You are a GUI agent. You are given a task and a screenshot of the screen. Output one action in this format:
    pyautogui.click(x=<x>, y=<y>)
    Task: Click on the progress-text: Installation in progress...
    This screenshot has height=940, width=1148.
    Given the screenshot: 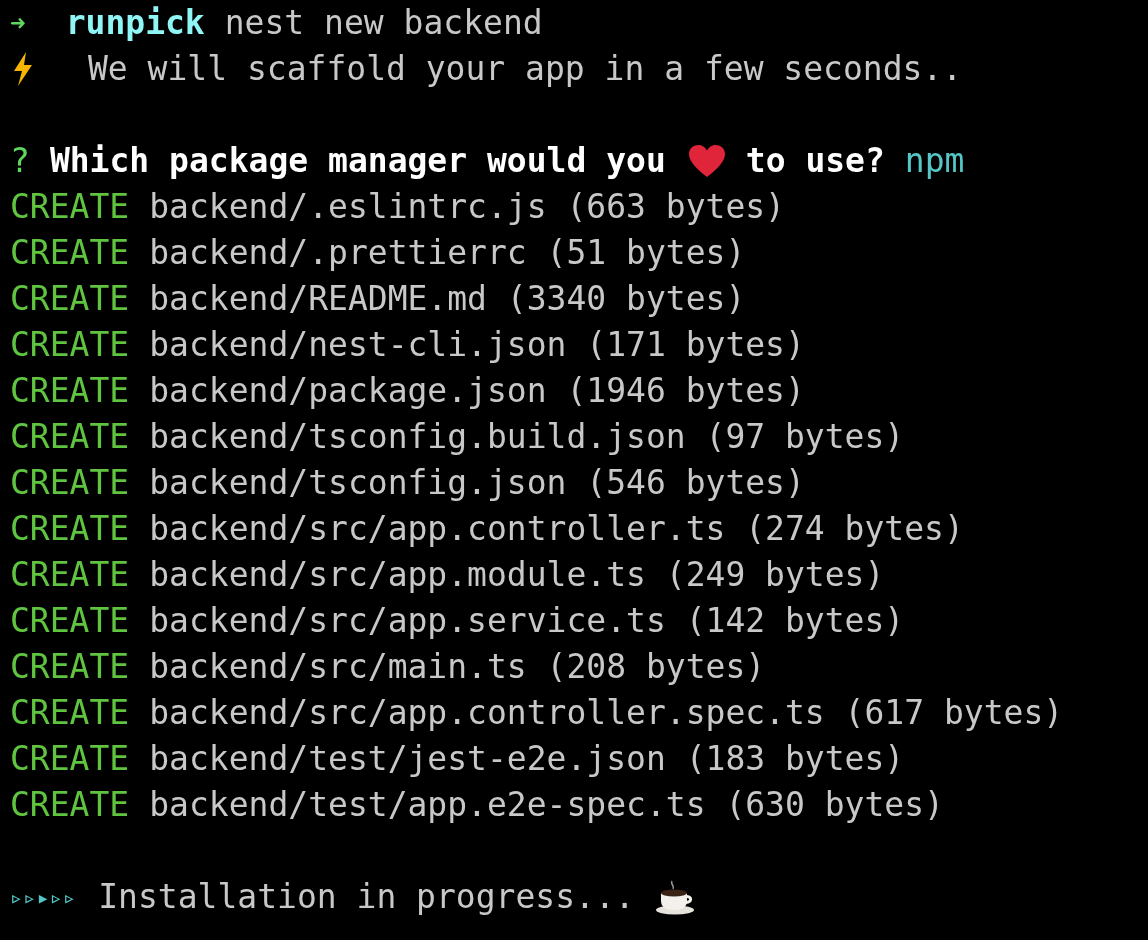 What is the action you would take?
    pyautogui.click(x=366, y=897)
    